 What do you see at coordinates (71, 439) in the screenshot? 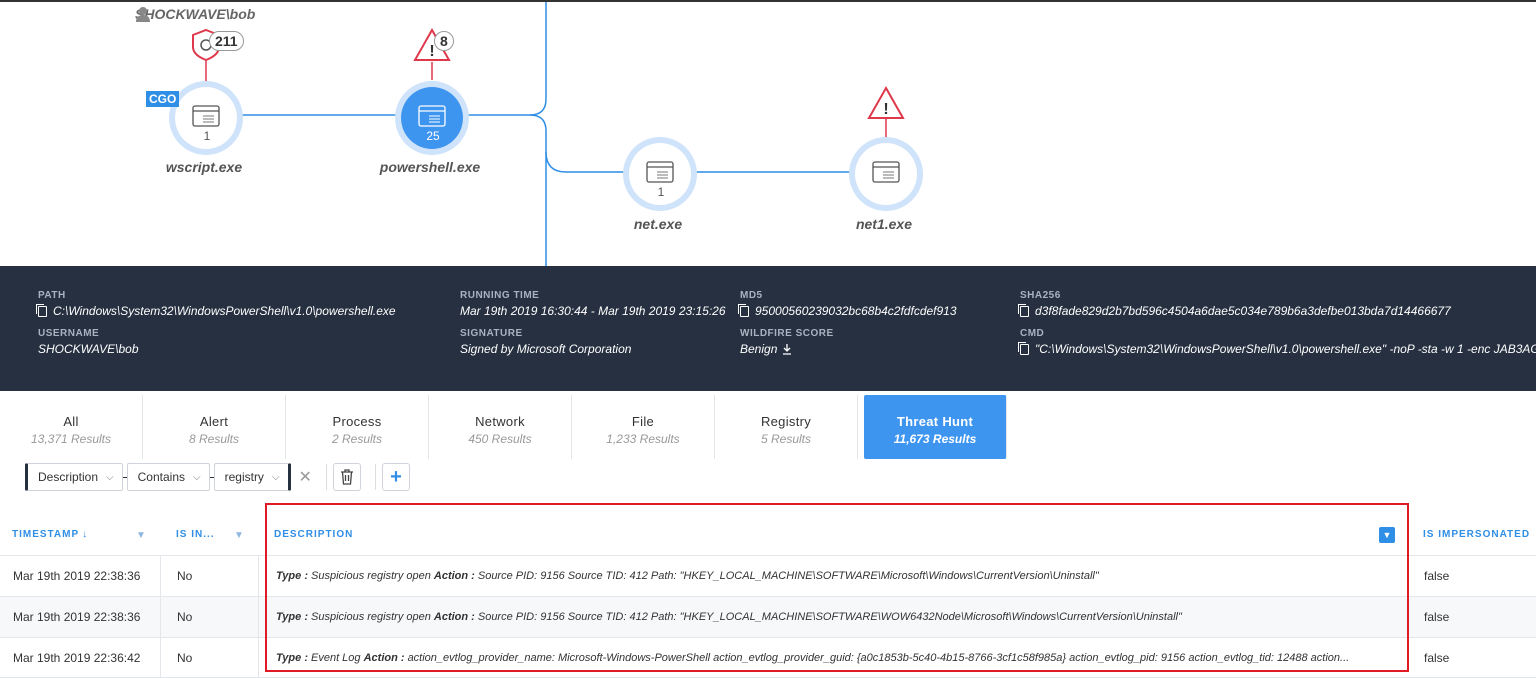
I see `tab-count: 13,371 Results` at bounding box center [71, 439].